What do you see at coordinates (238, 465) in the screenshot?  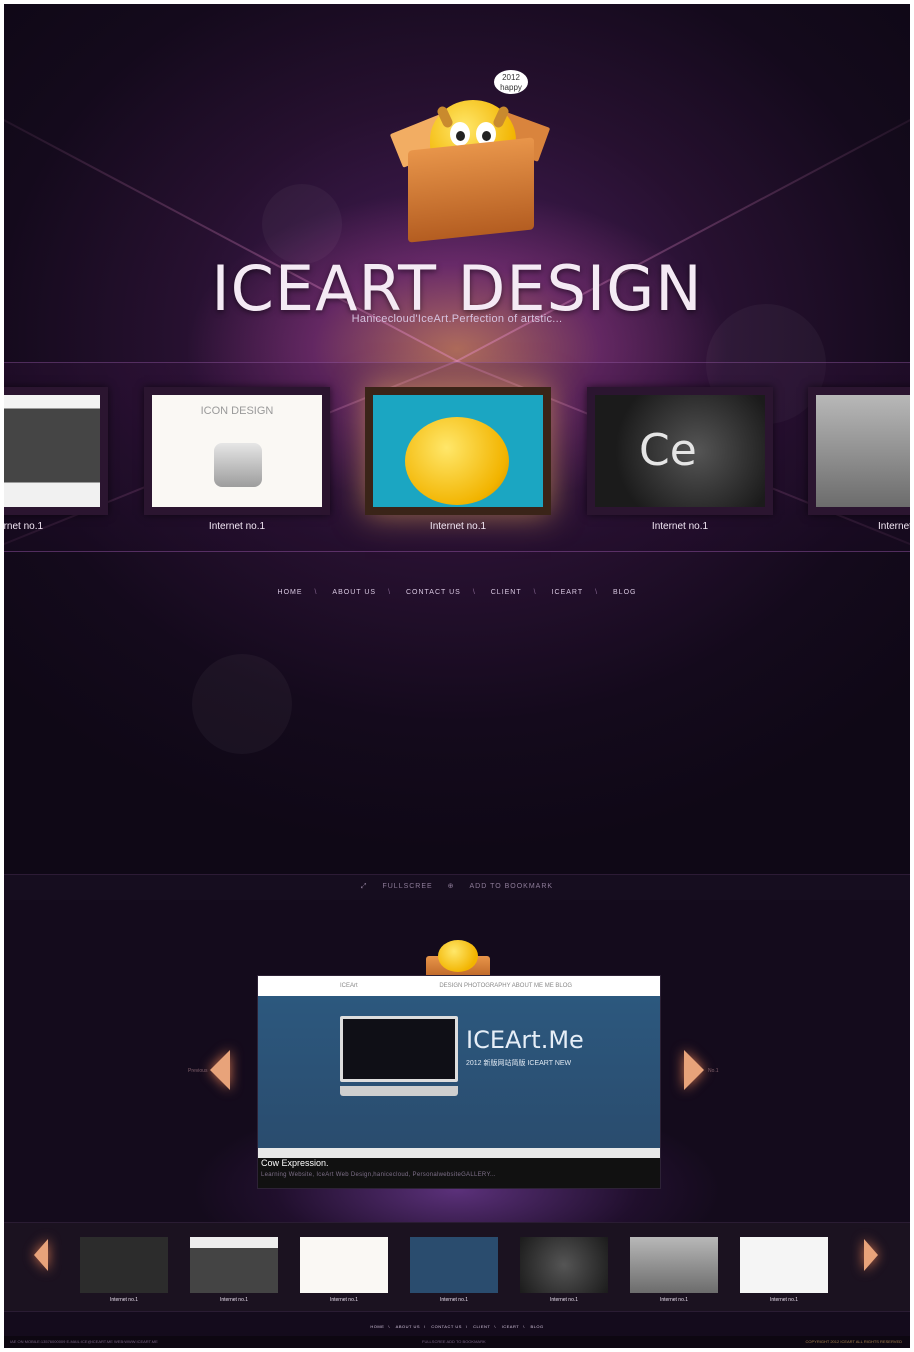 I see `apple-box-icon` at bounding box center [238, 465].